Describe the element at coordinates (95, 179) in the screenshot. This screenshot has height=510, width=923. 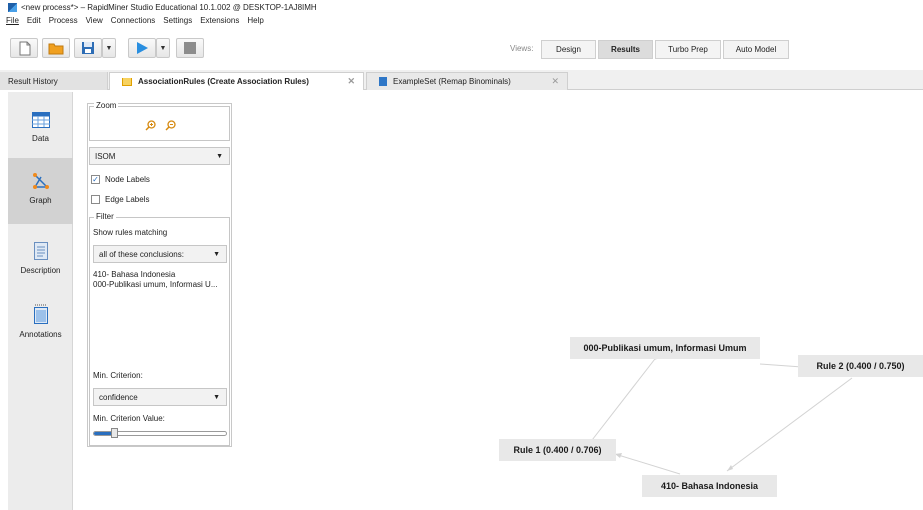
I see `checkbox-checked-icon: ✓` at that location.